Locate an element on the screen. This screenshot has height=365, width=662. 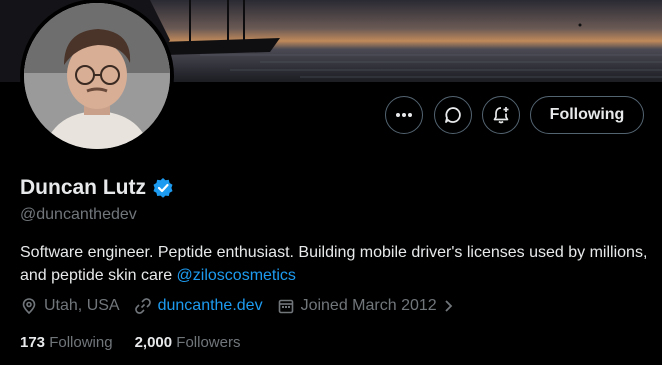
display-name: Duncan Lutz is located at coordinates (83, 187).